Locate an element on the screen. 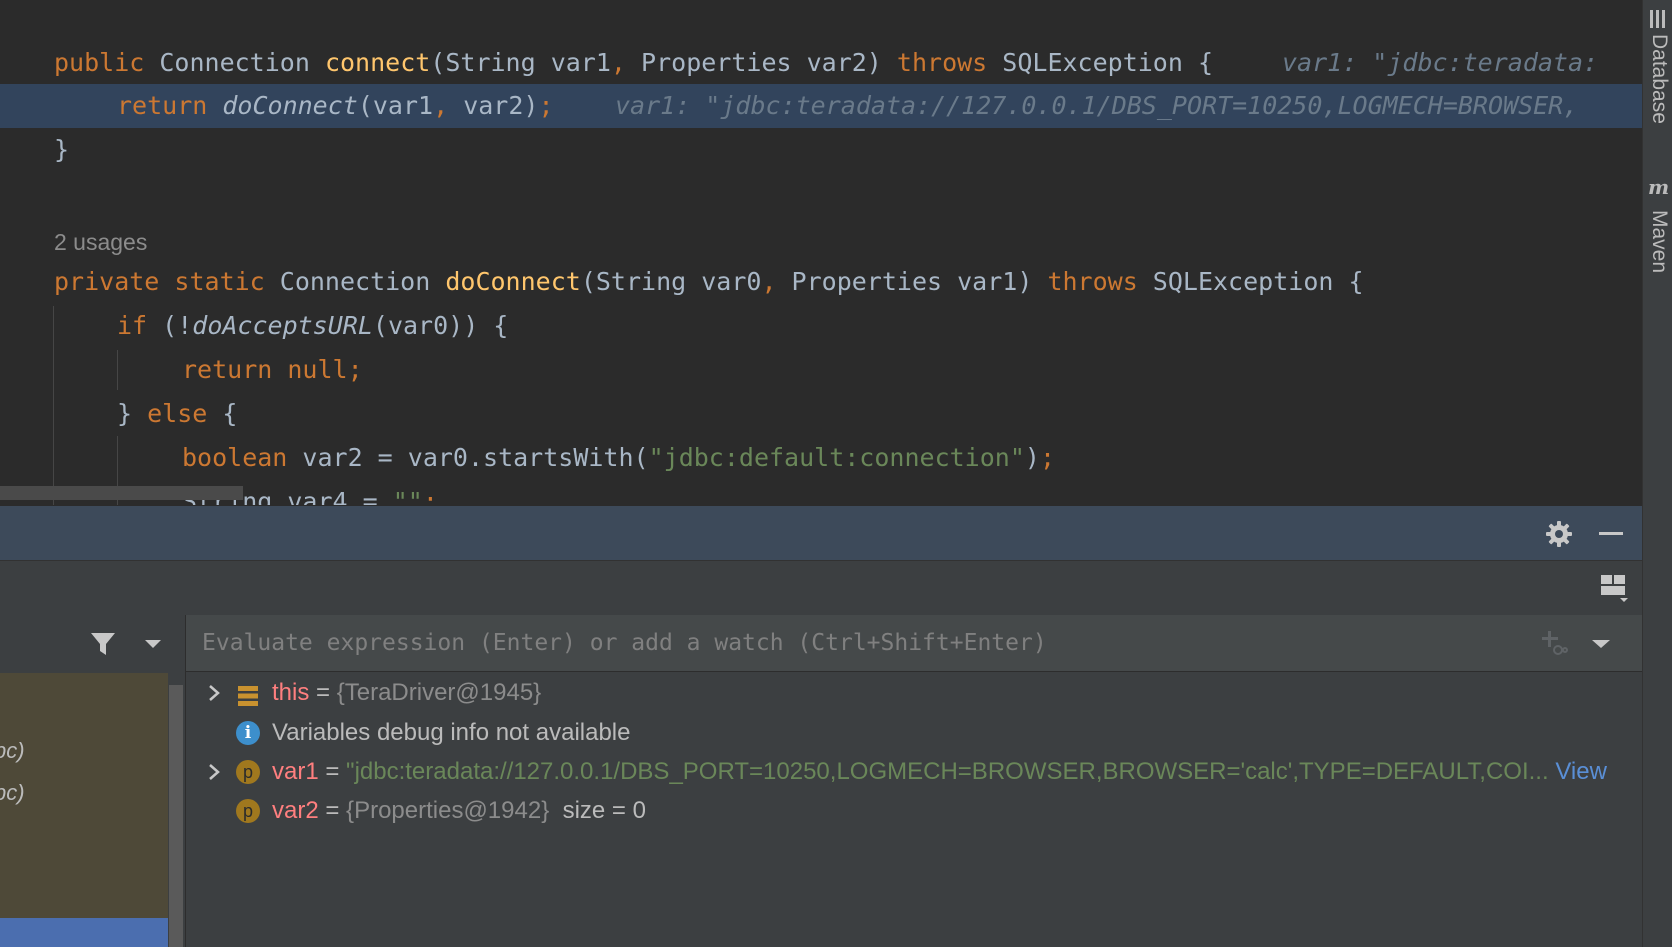 The image size is (1672, 947). frames-scrollbar is located at coordinates (176, 810).